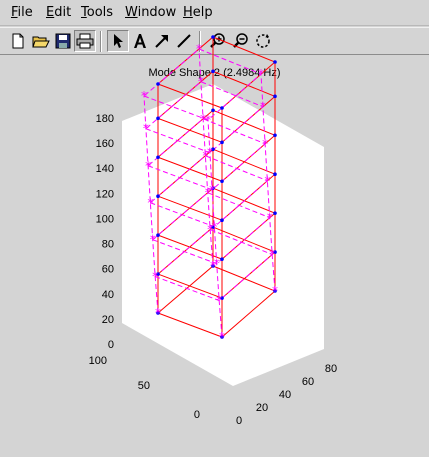 The image size is (429, 457). Describe the element at coordinates (239, 421) in the screenshot. I see `x-tick-label: 0` at that location.